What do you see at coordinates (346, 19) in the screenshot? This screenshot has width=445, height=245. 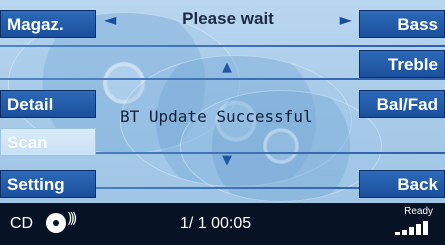 I see `next-arrow-icon: ►` at bounding box center [346, 19].